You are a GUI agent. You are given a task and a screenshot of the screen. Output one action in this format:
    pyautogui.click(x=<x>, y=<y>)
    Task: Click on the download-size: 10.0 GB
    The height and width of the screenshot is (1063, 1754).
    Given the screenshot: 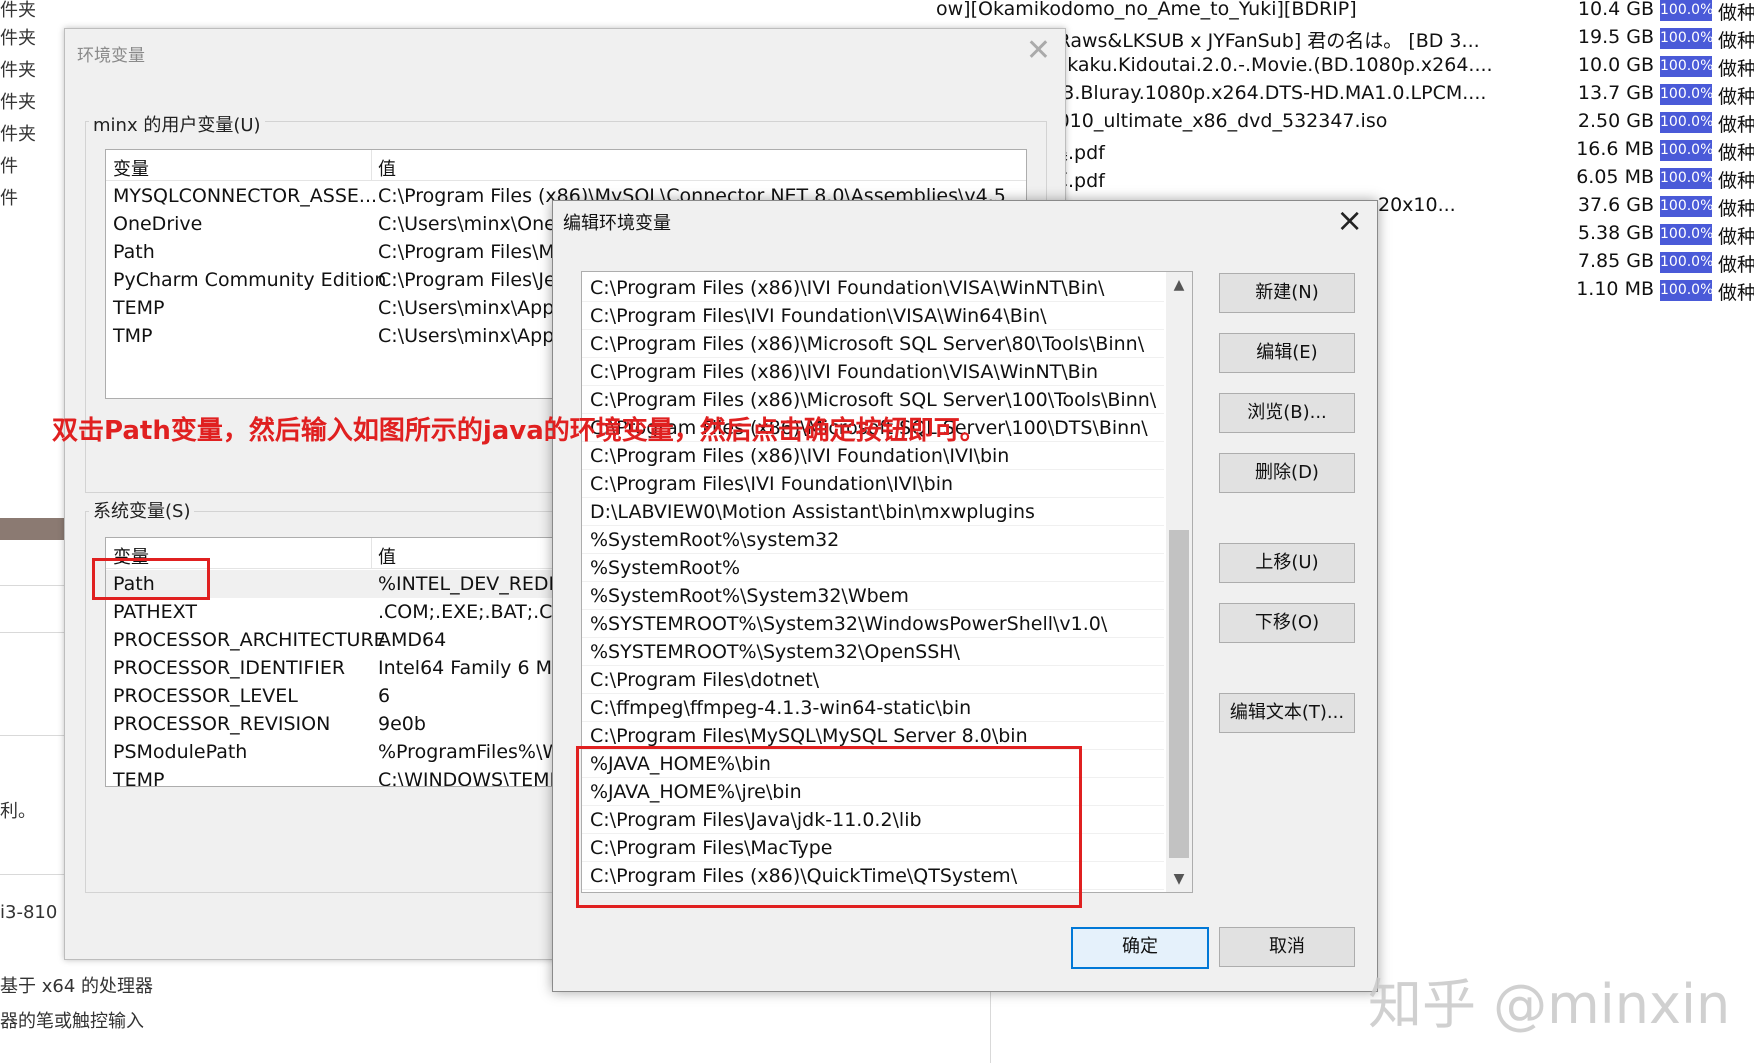 What is the action you would take?
    pyautogui.click(x=1615, y=65)
    